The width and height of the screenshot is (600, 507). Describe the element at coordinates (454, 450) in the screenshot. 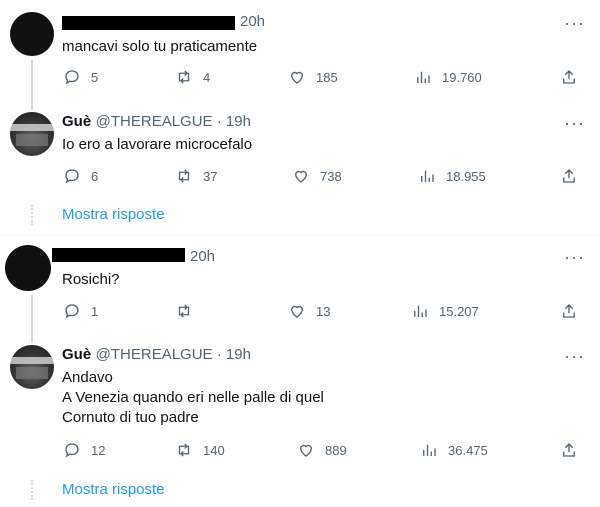

I see `views-button: 36.475` at that location.